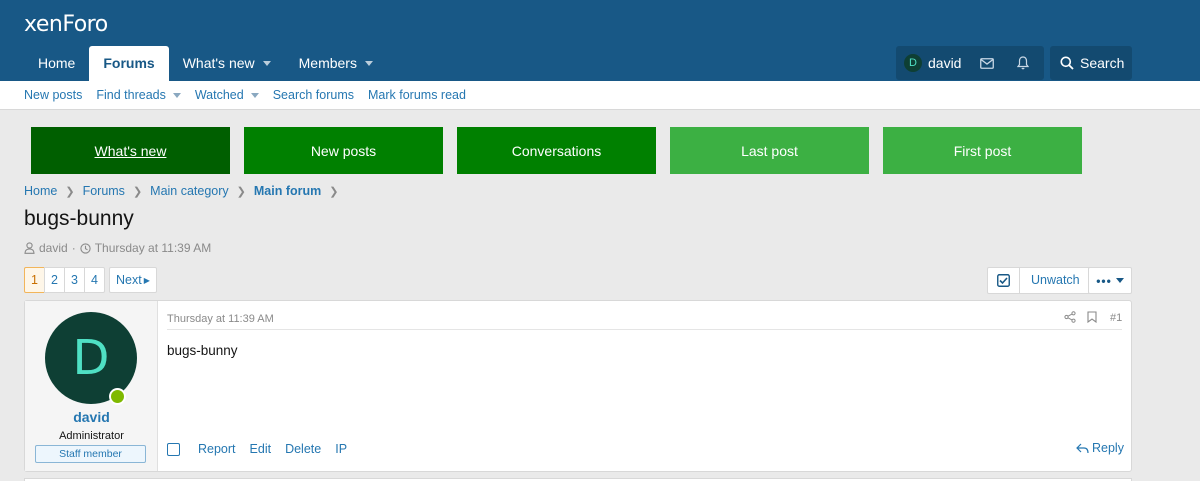 Image resolution: width=1200 pixels, height=481 pixels. I want to click on select-post-checkbox, so click(173, 449).